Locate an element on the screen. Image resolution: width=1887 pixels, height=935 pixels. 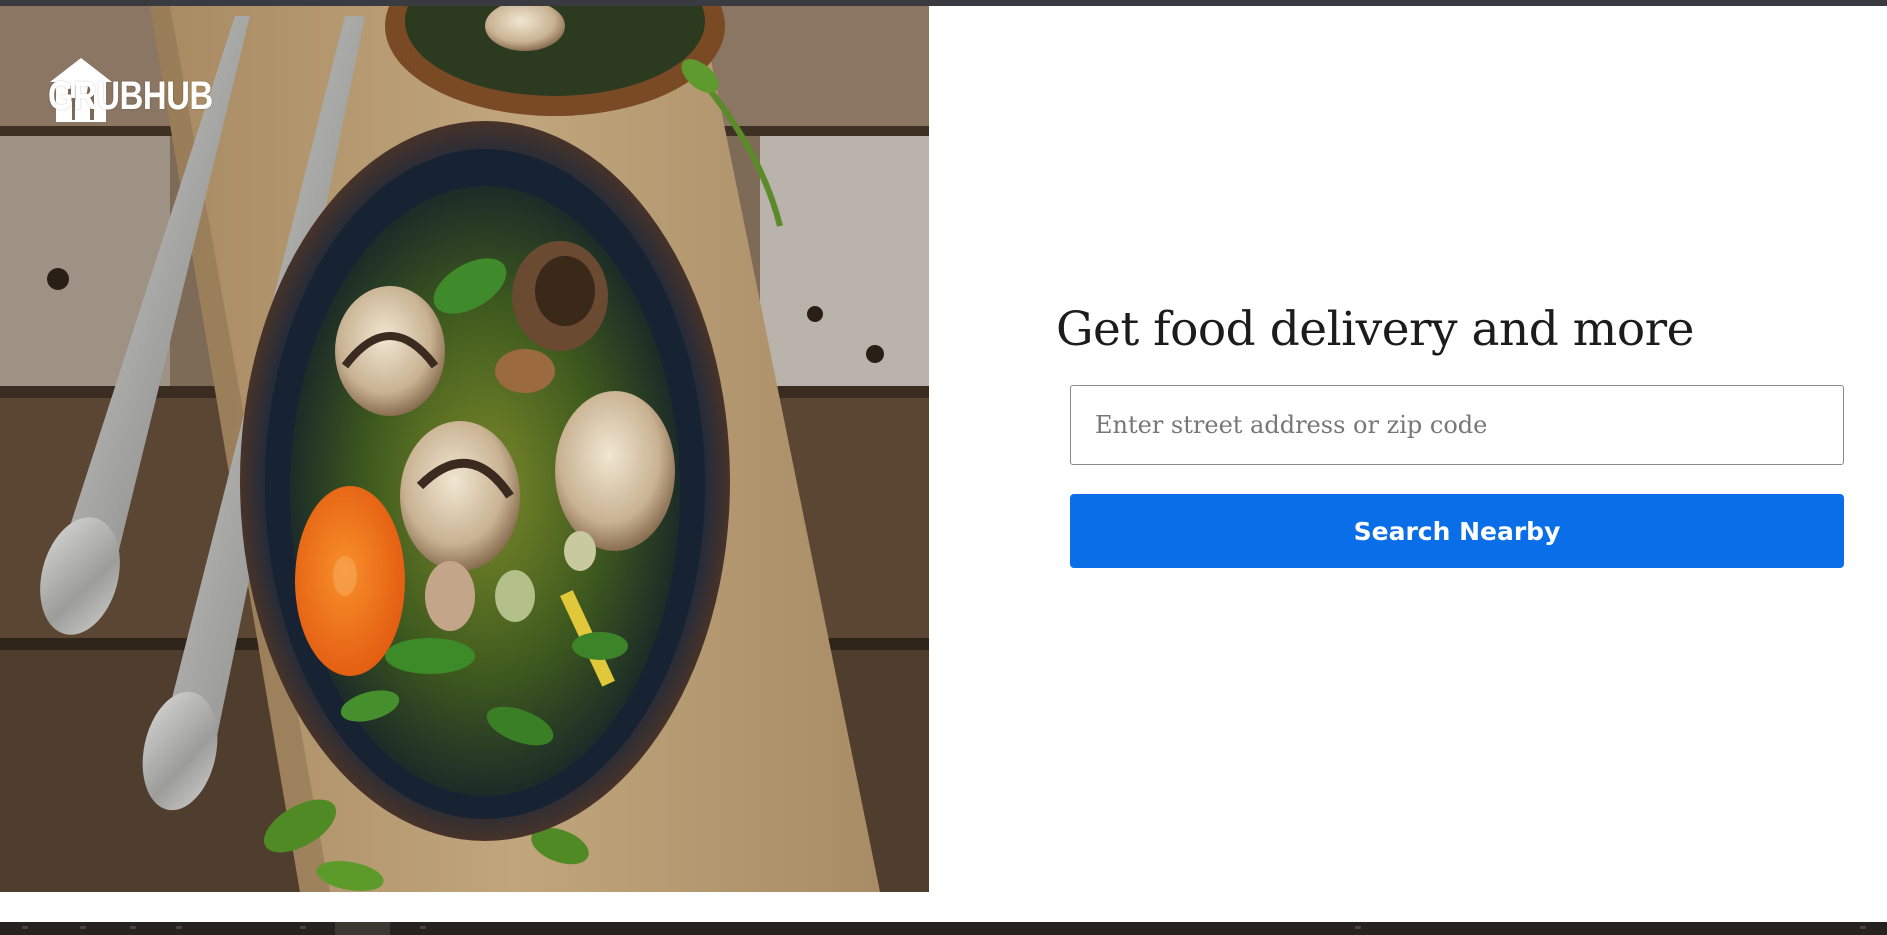
page-headline: Get food delivery and more is located at coordinates (1375, 329).